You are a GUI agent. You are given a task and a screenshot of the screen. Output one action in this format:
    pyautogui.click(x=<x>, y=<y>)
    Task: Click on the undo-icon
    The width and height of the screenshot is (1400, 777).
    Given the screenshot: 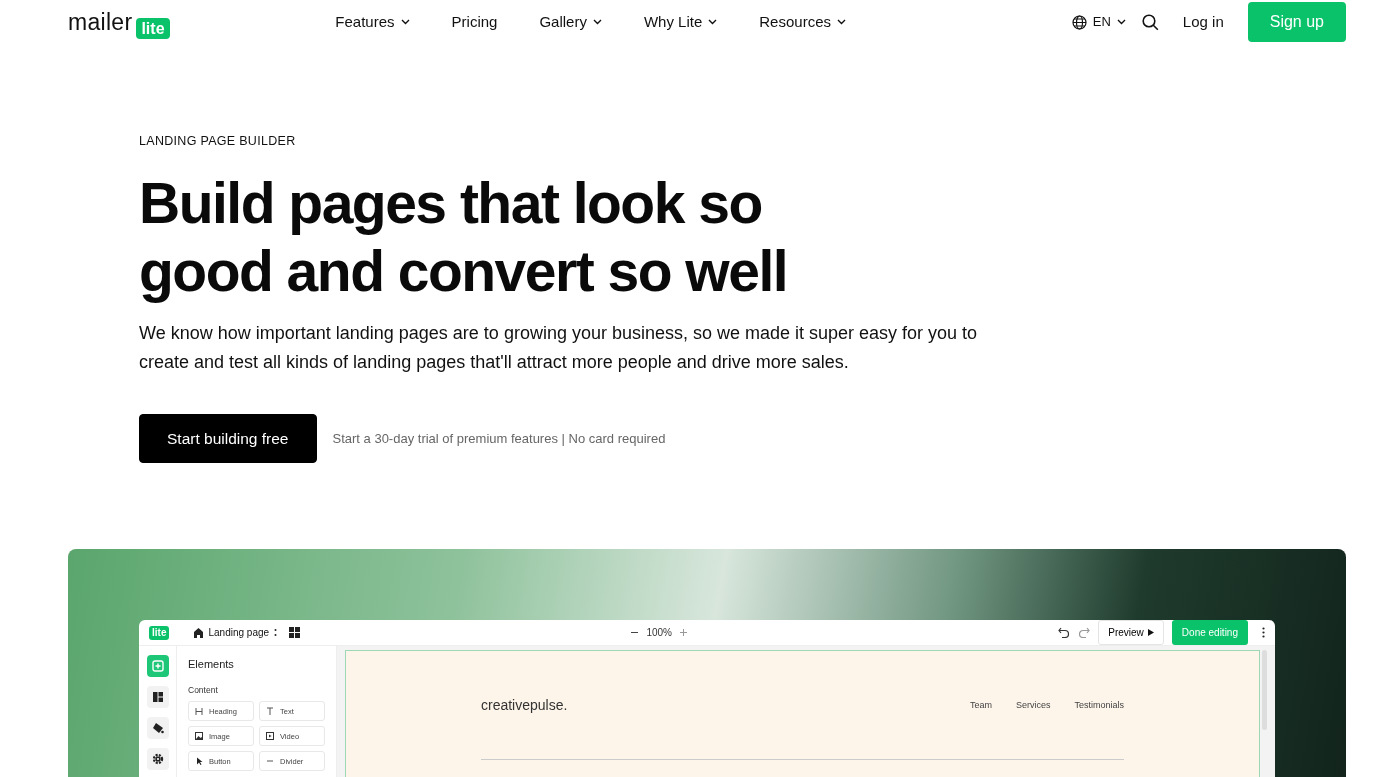 What is the action you would take?
    pyautogui.click(x=1064, y=632)
    